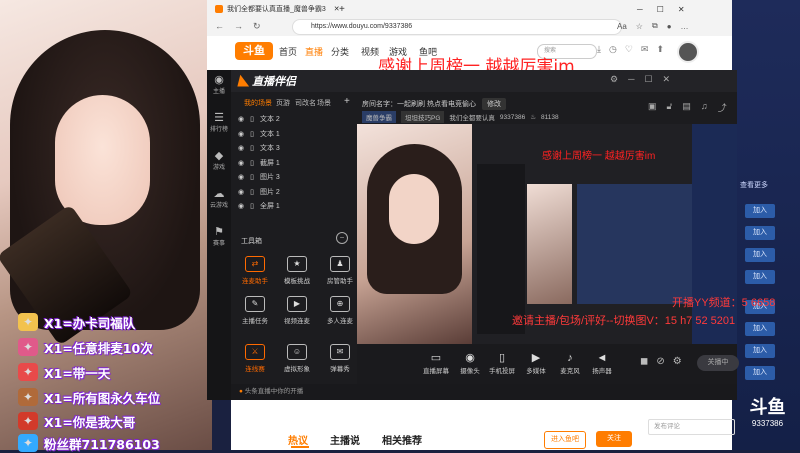 This screenshot has width=800, height=453. I want to click on tool-multi-link: ⊕ 多人连麦, so click(340, 310).